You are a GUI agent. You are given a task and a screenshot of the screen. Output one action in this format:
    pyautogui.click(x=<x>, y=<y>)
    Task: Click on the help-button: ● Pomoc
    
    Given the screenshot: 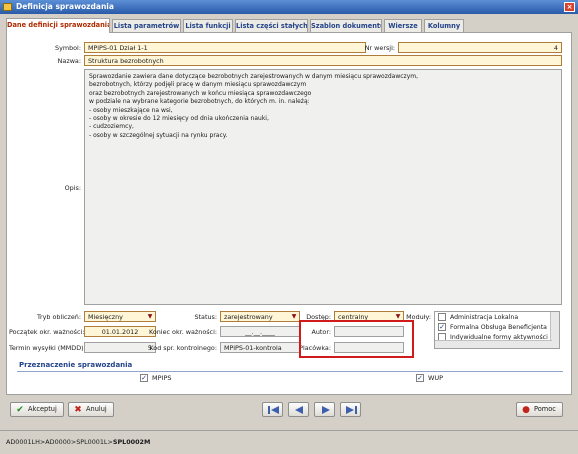 What is the action you would take?
    pyautogui.click(x=539, y=409)
    